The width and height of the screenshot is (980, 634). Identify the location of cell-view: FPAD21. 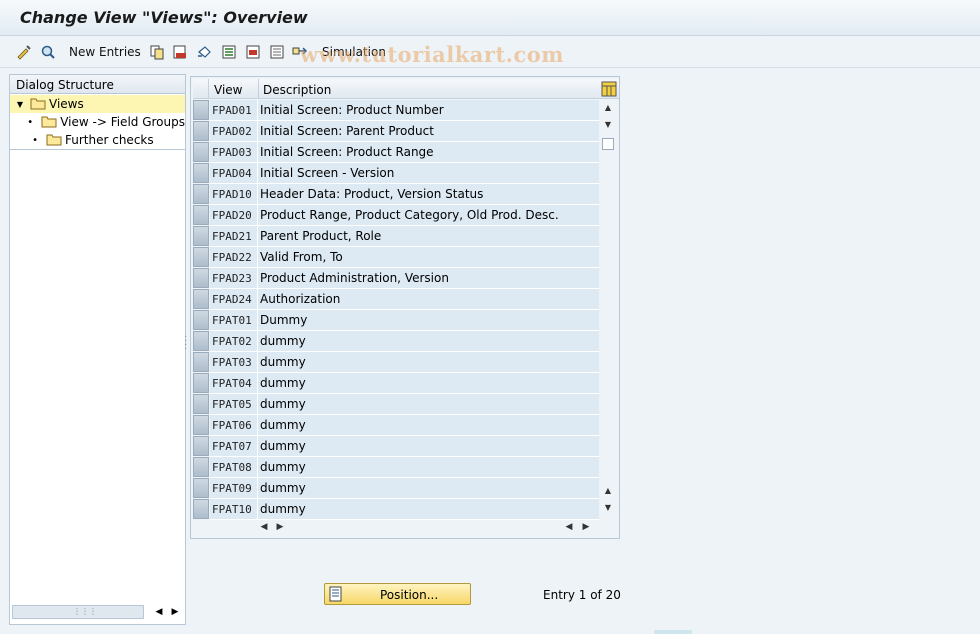
(234, 236).